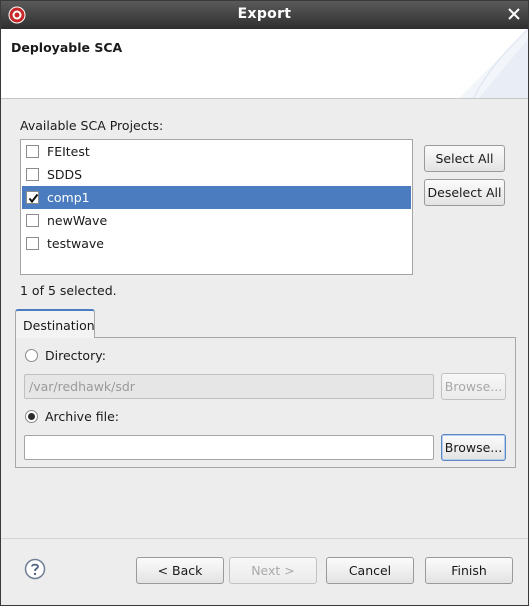 Image resolution: width=529 pixels, height=606 pixels. I want to click on directory-field: /var/redhawk/sdr, so click(229, 386).